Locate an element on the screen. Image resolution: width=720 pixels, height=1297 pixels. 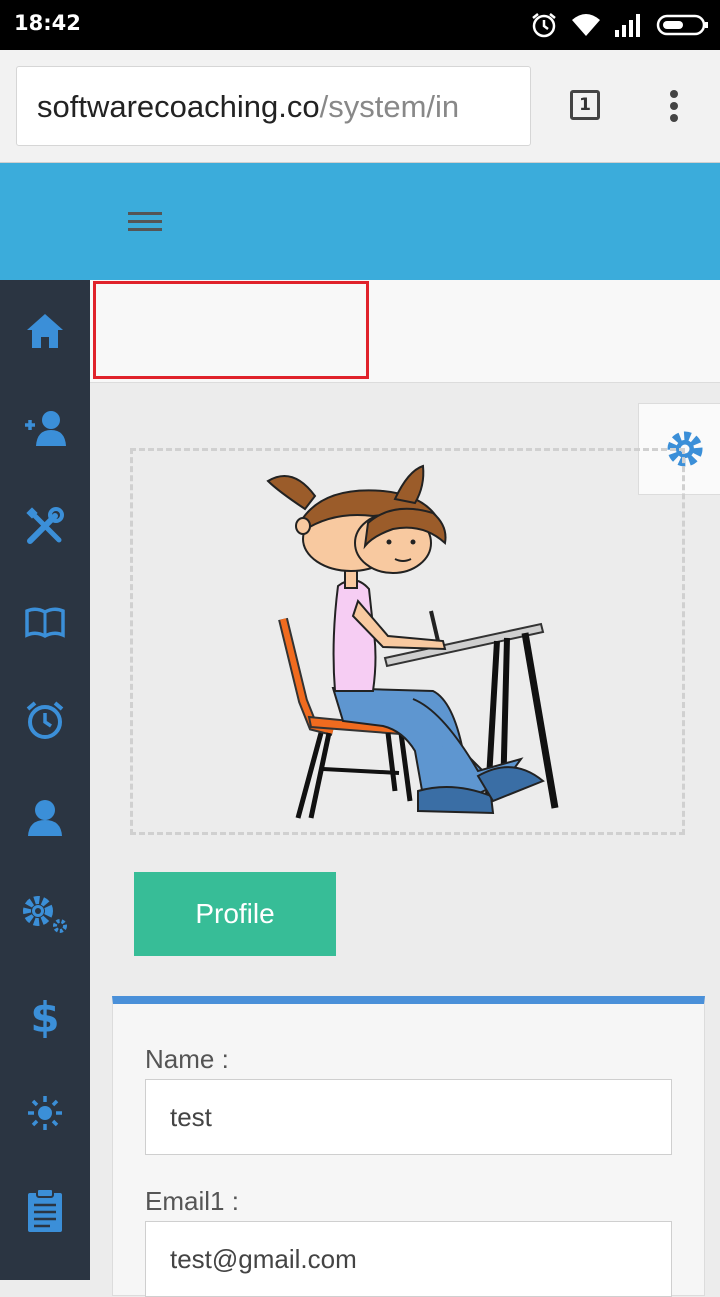
highlight-box is located at coordinates (231, 330).